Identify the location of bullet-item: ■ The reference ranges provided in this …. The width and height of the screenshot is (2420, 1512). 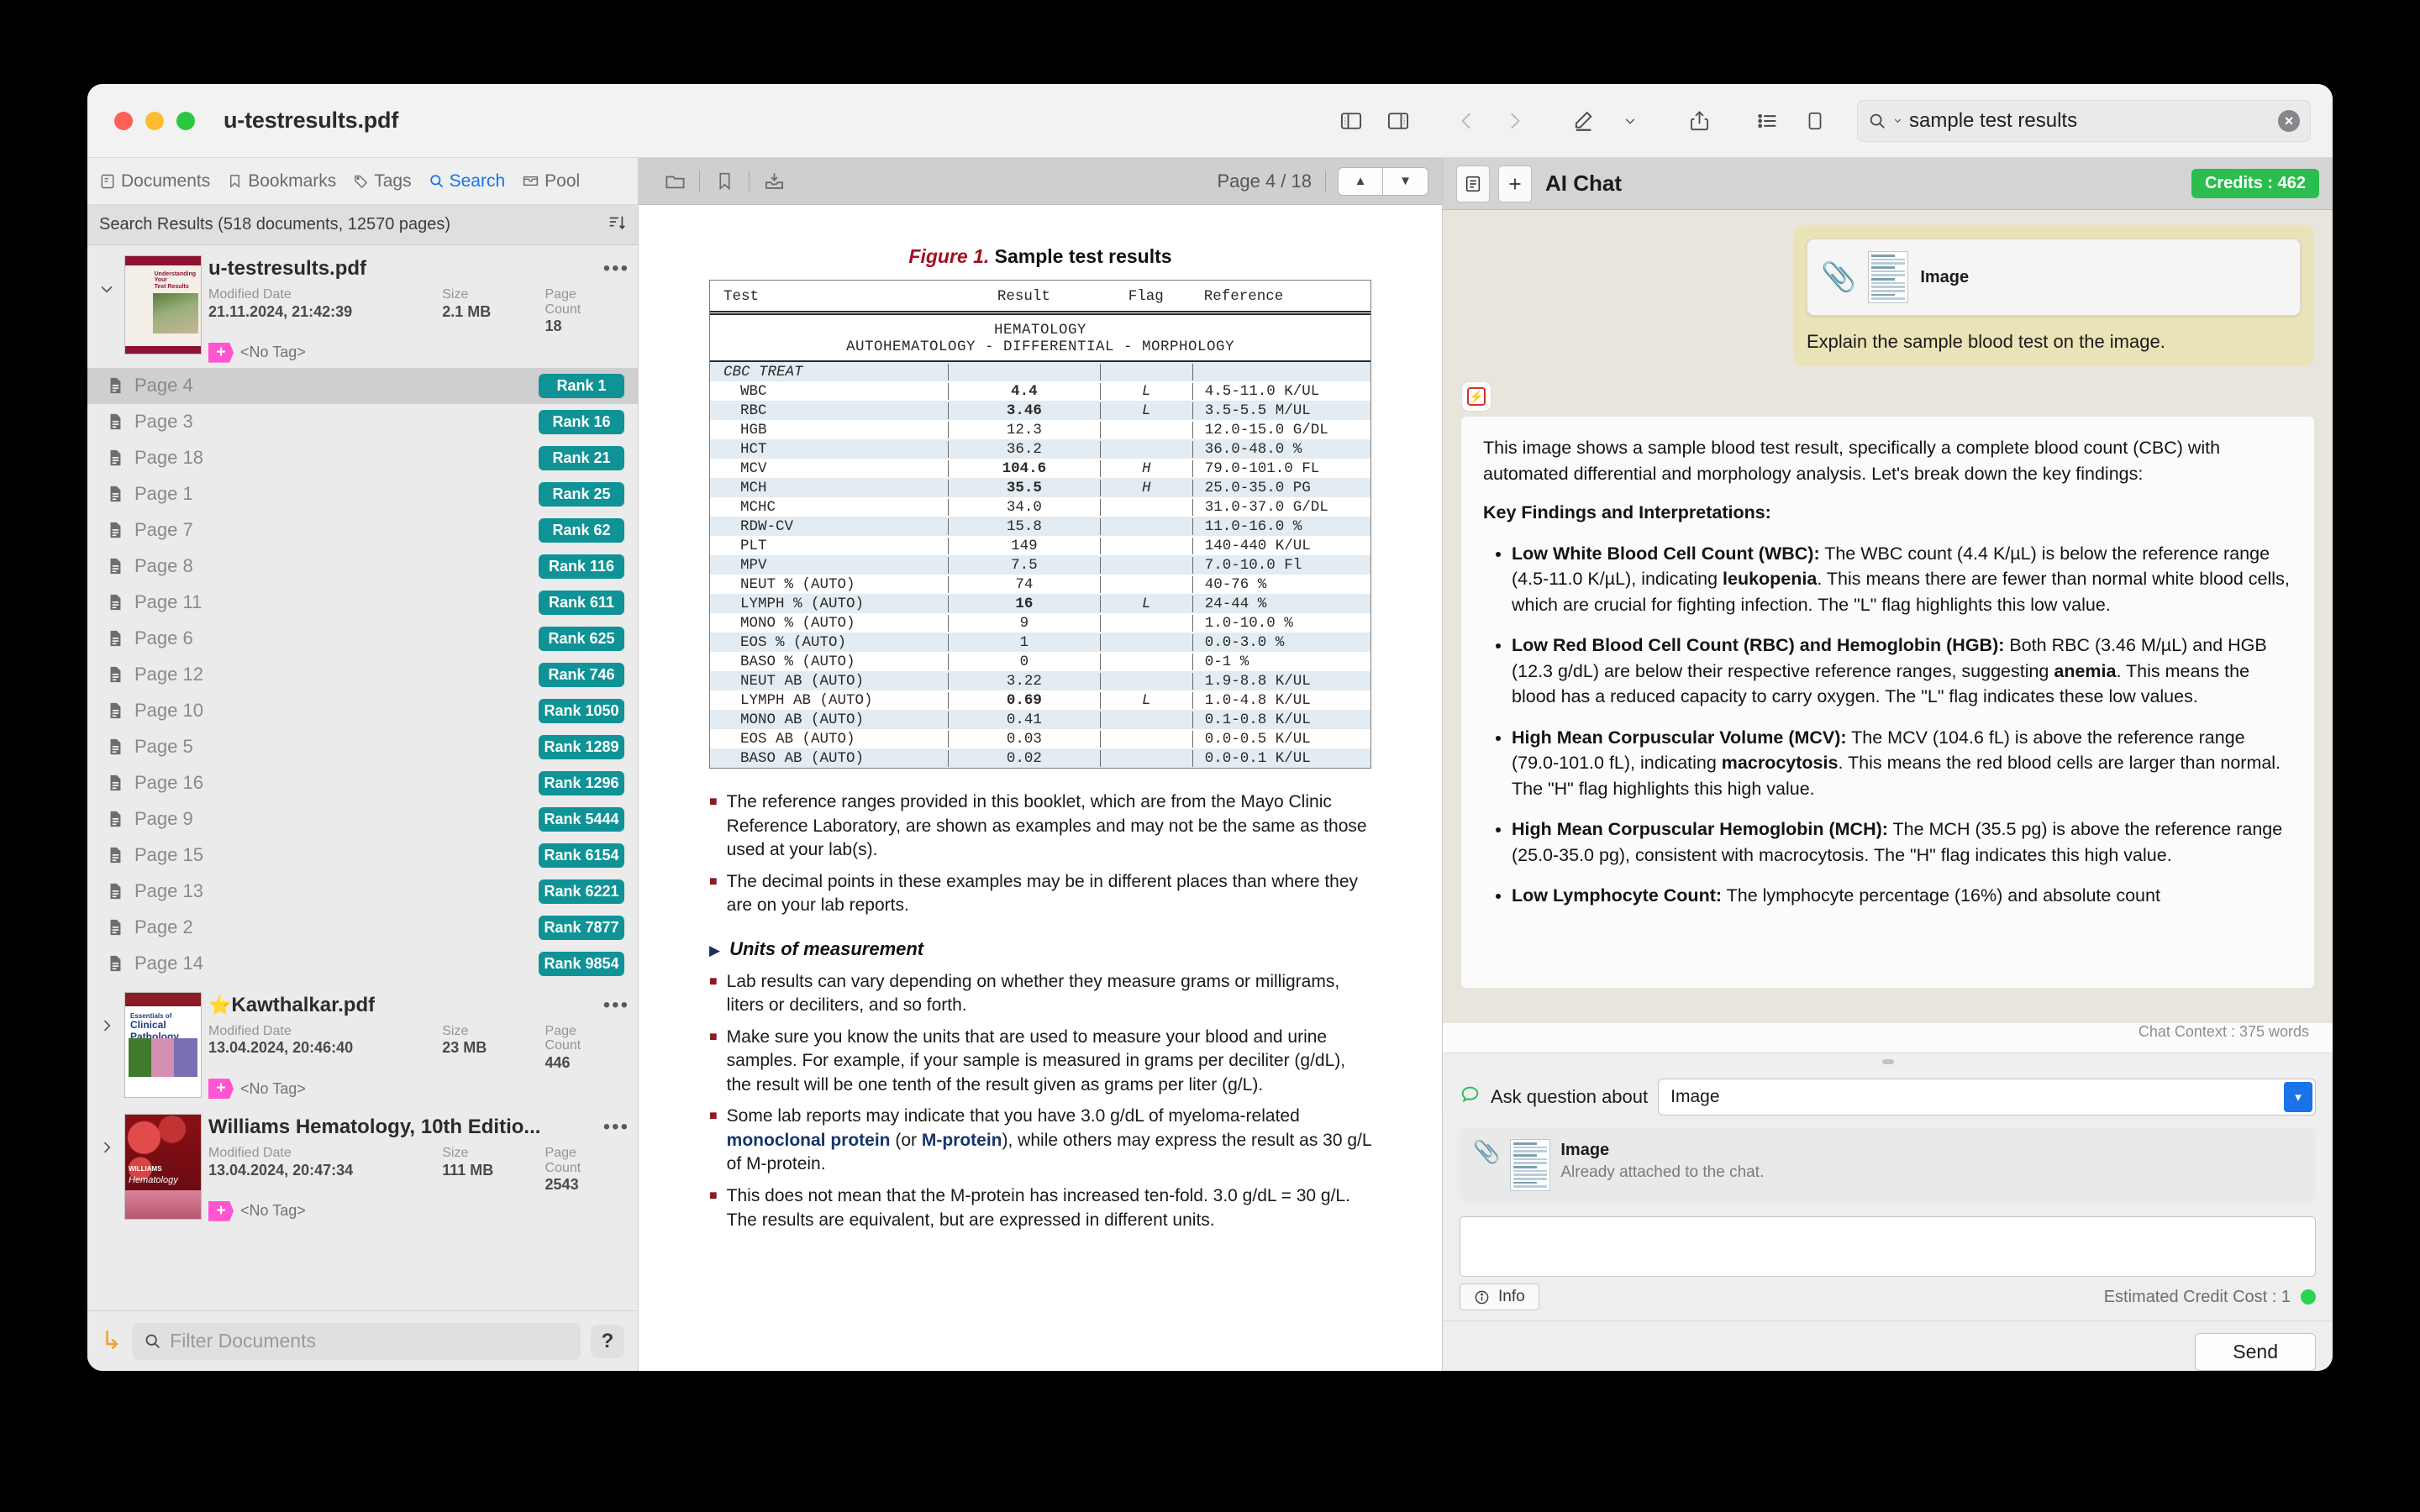
(1040, 826).